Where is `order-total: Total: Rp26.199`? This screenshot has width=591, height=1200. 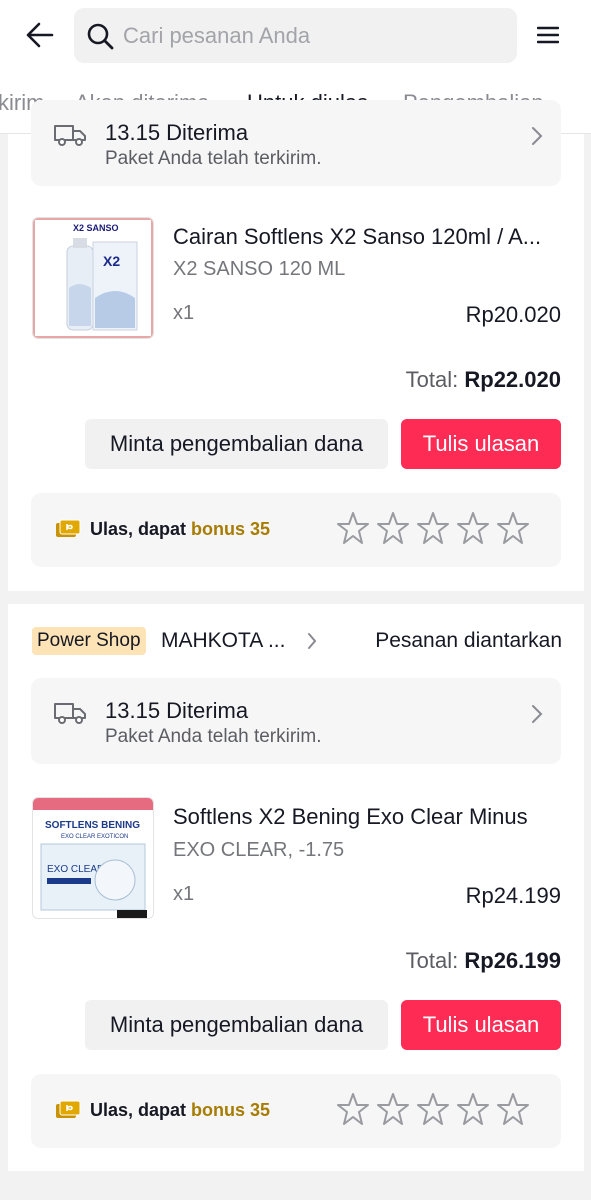
order-total: Total: Rp26.199 is located at coordinates (483, 961).